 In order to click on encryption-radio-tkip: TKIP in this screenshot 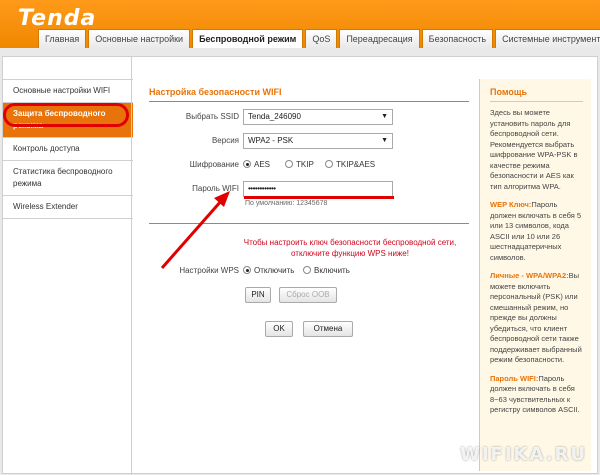, I will do `click(299, 165)`.